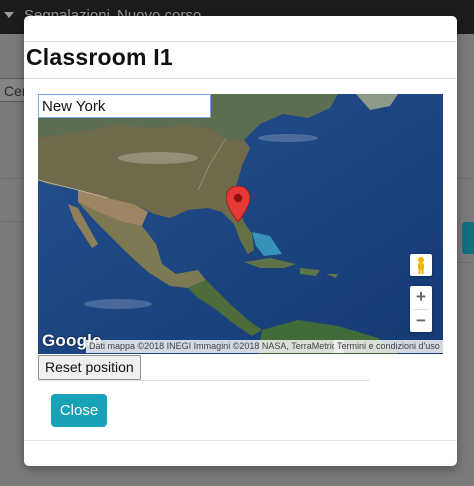  I want to click on modal-title: Classroom I1, so click(99, 57).